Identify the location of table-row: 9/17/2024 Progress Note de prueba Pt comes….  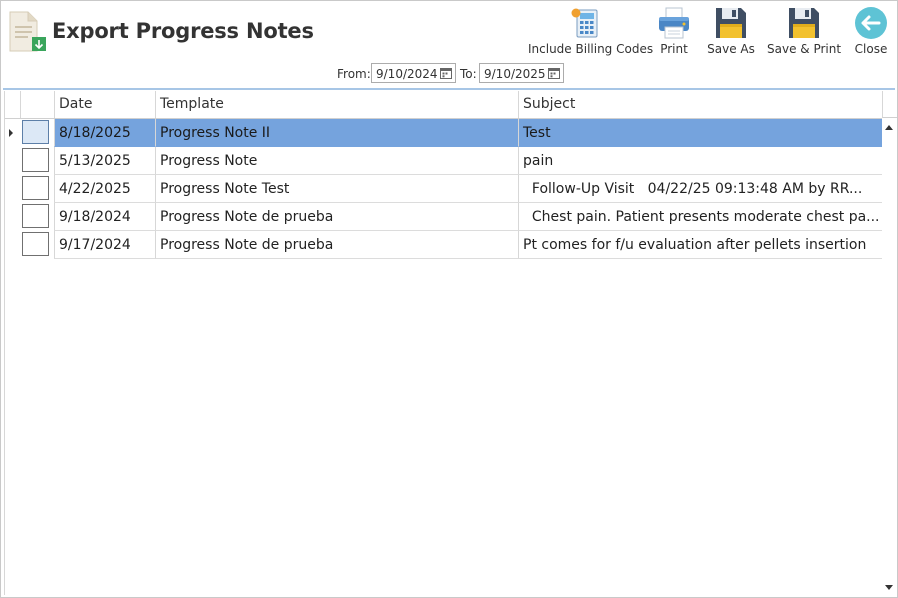
(443, 245).